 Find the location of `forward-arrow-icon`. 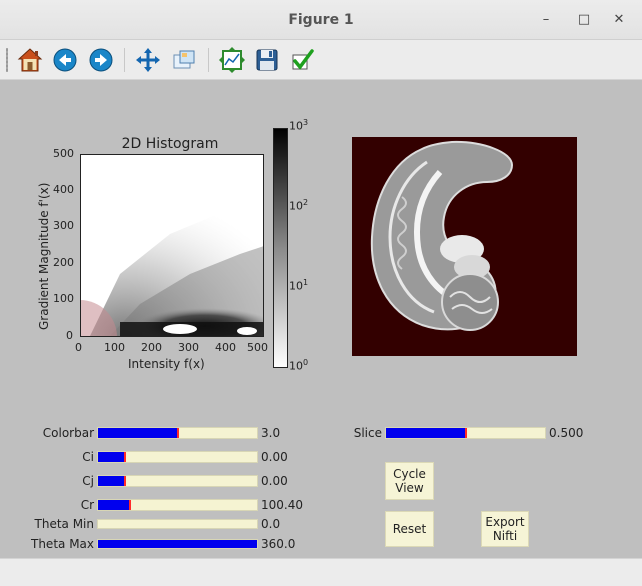

forward-arrow-icon is located at coordinates (101, 60).